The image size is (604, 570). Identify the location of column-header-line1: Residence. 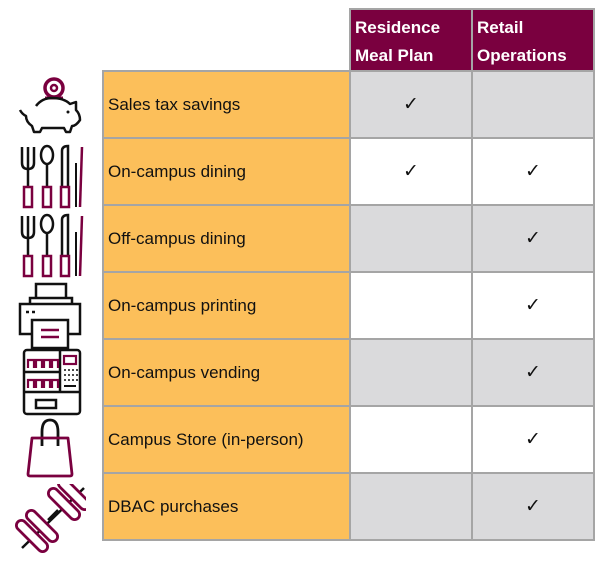
(398, 27).